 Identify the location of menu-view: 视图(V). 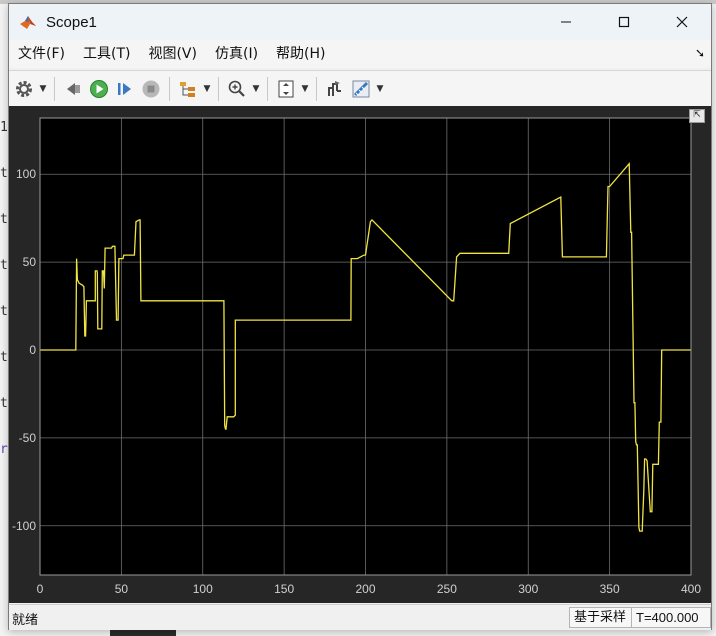
(172, 54).